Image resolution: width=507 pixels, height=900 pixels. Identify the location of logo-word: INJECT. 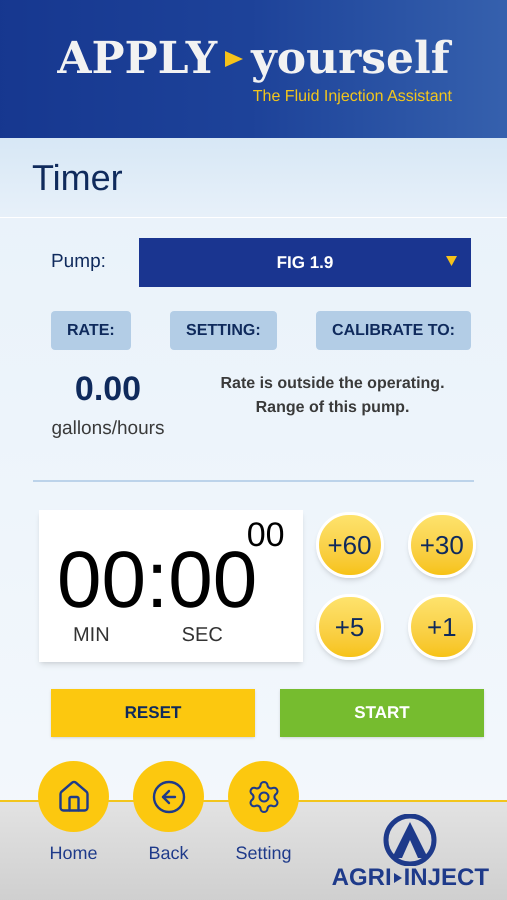
(446, 878).